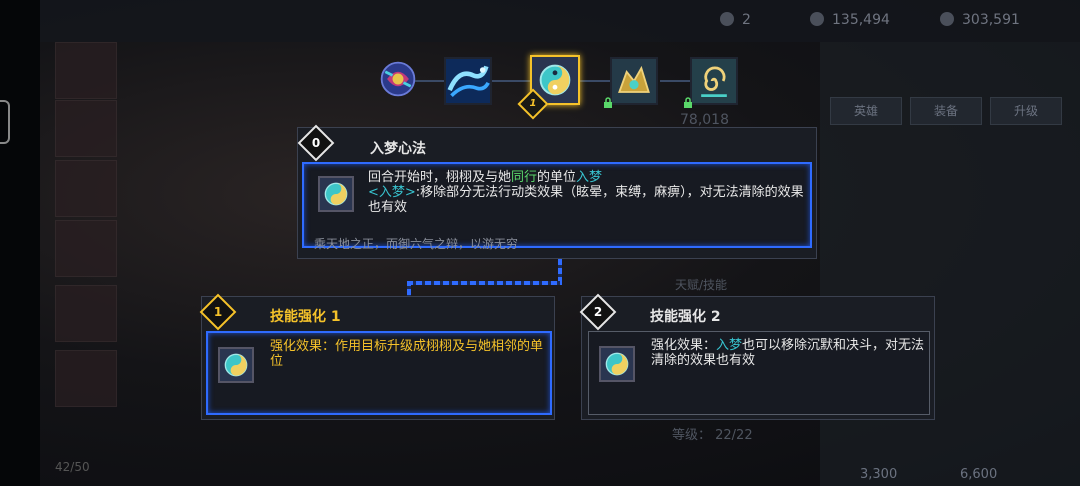 The width and height of the screenshot is (1080, 486). Describe the element at coordinates (879, 474) in the screenshot. I see `cost-a: 3,300` at that location.